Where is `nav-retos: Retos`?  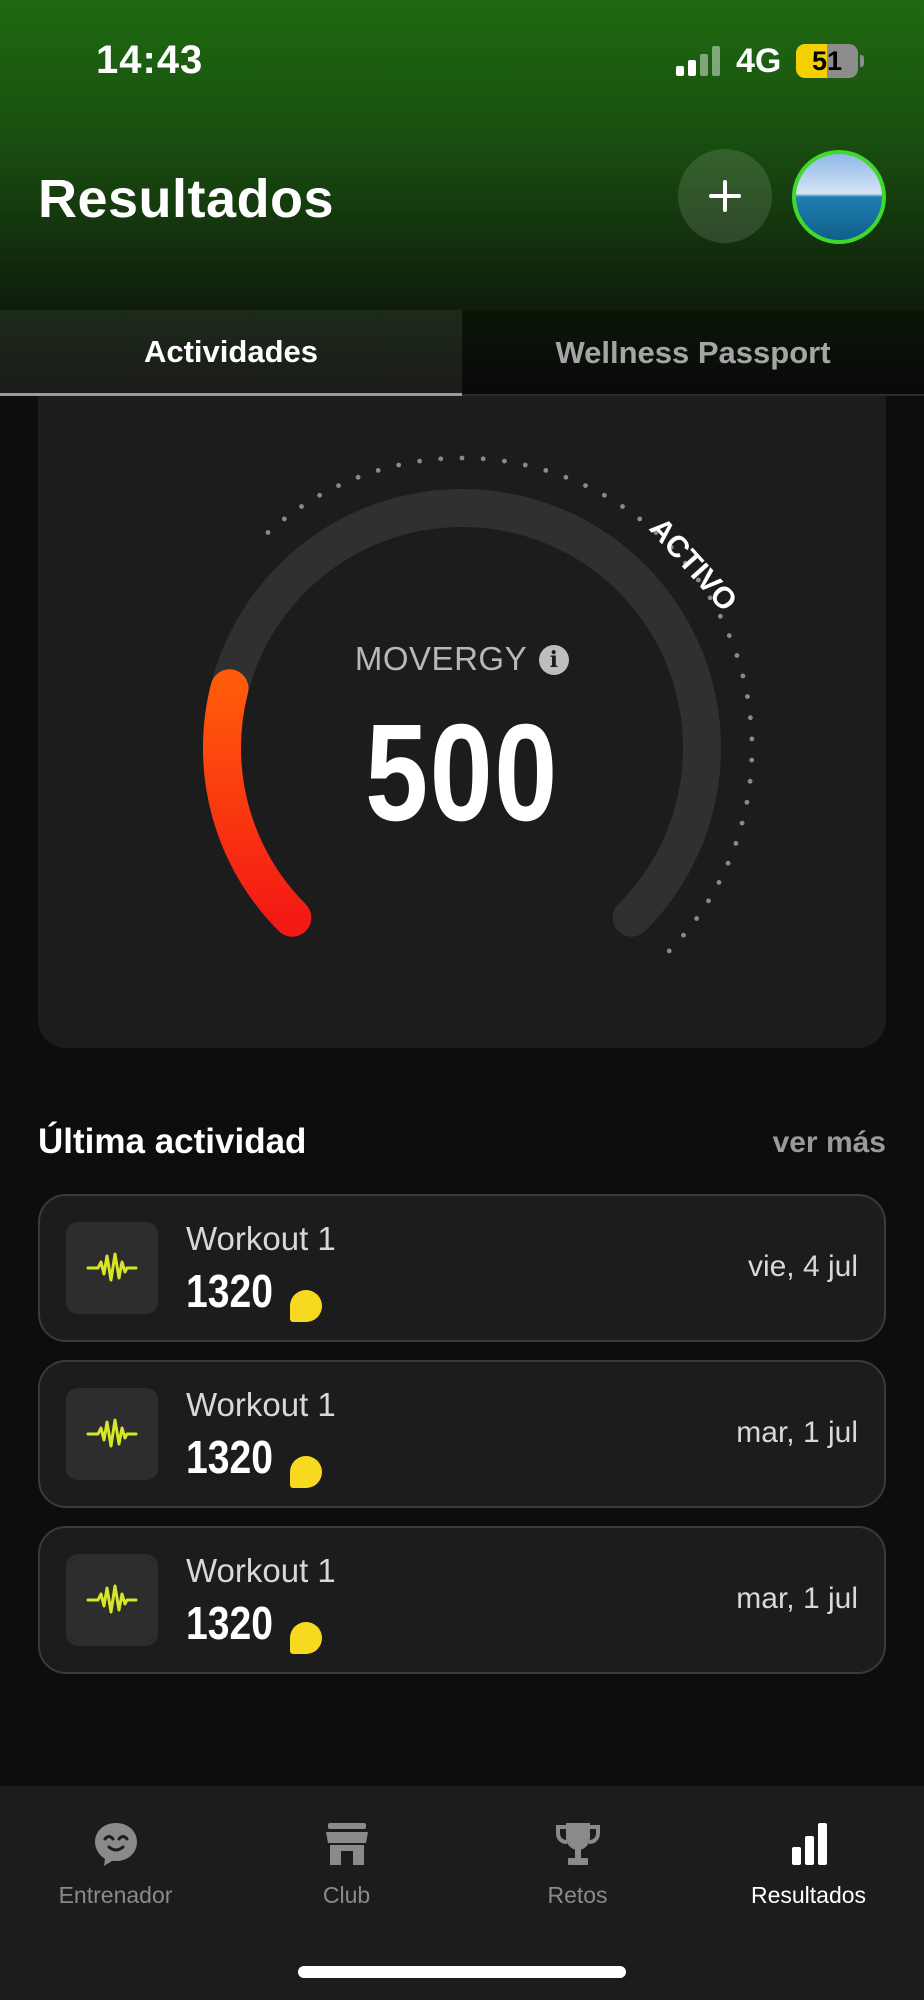 nav-retos: Retos is located at coordinates (577, 1856).